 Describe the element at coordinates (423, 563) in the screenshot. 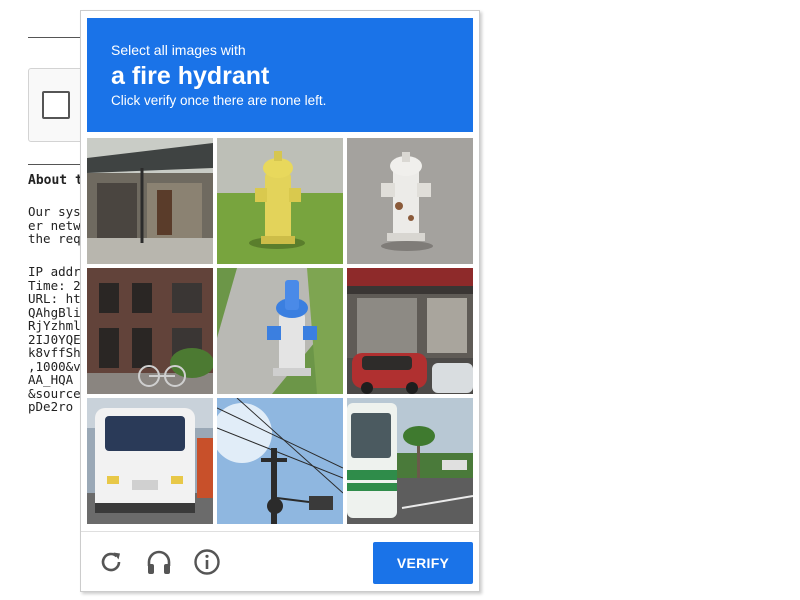

I see `verify-button: VERIFY` at that location.